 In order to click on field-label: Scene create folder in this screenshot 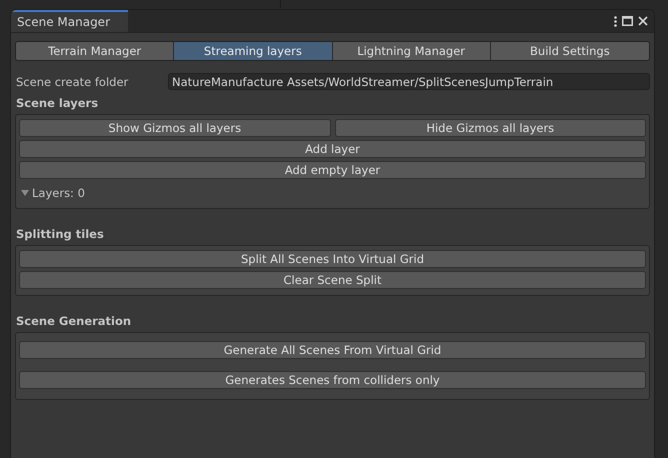, I will do `click(72, 81)`.